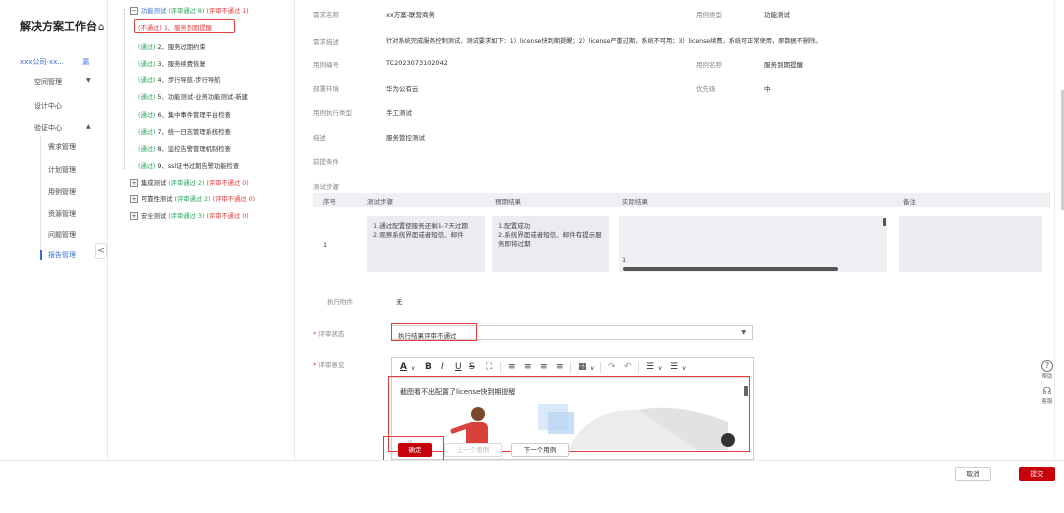 The image size is (1064, 513). I want to click on tree-item: (通过) 2、服务过期约束, so click(172, 46).